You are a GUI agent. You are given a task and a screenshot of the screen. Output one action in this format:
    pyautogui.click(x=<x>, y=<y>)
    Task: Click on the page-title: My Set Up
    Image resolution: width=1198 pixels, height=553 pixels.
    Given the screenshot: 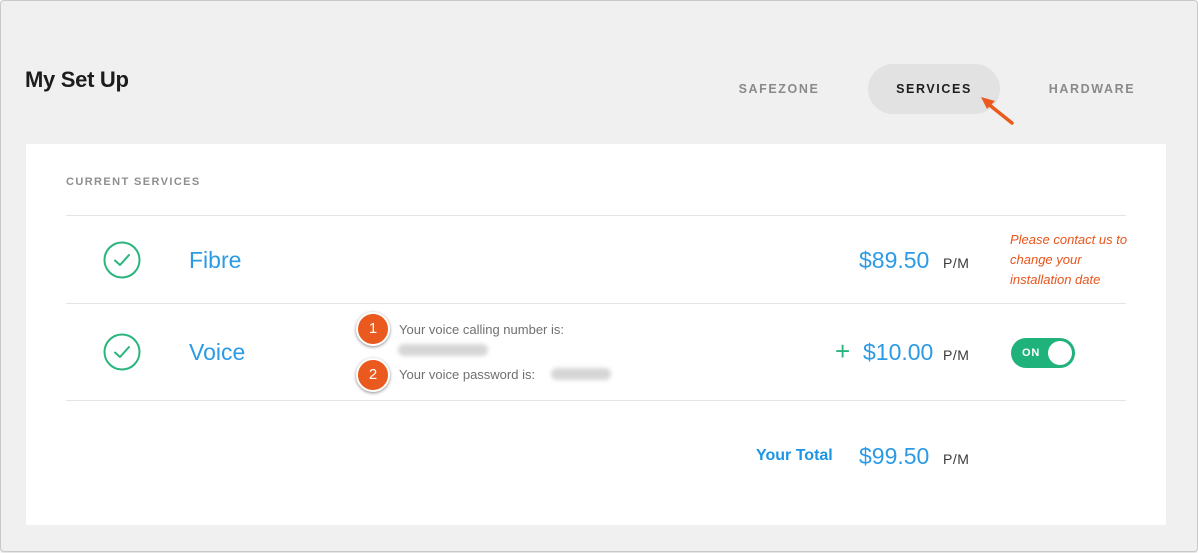 What is the action you would take?
    pyautogui.click(x=77, y=79)
    